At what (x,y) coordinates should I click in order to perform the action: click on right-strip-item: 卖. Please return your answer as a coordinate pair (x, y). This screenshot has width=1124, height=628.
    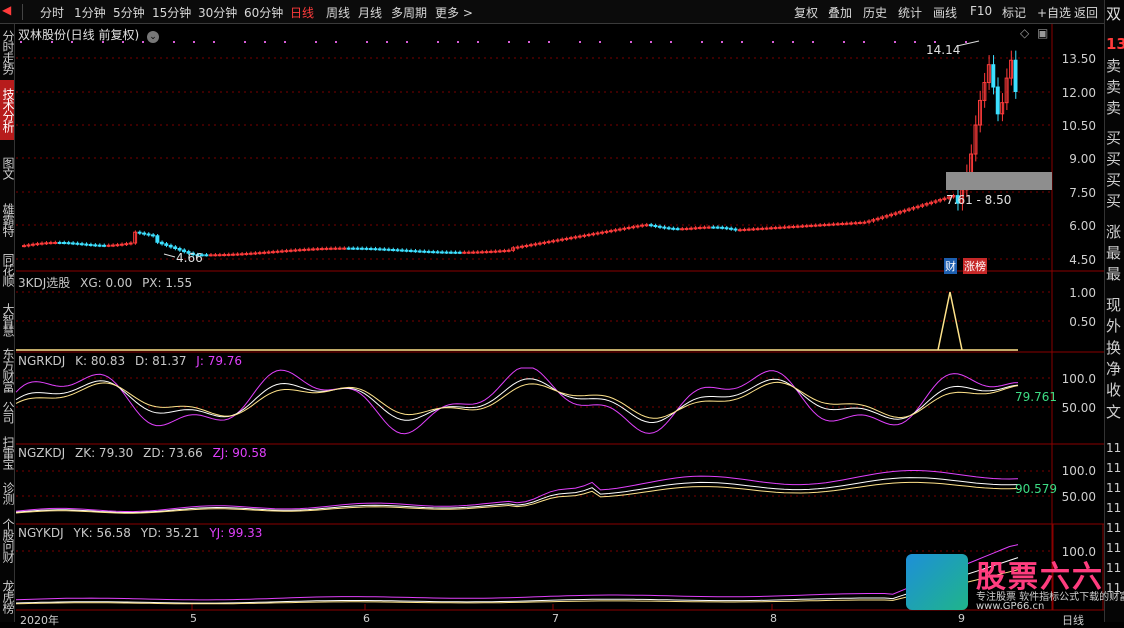
    Looking at the image, I should click on (1114, 87).